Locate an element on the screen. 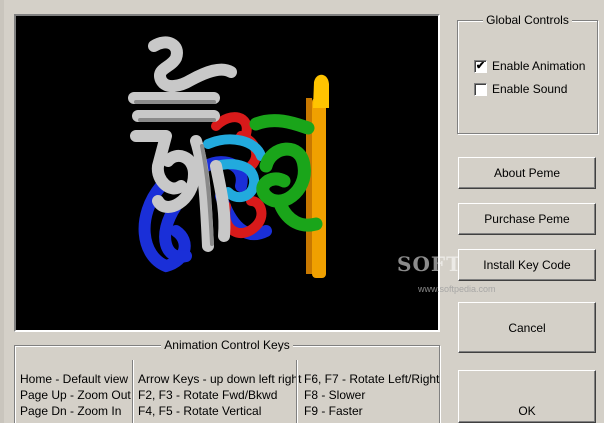 Image resolution: width=604 pixels, height=423 pixels. enable-sound-check-box is located at coordinates (480, 89).